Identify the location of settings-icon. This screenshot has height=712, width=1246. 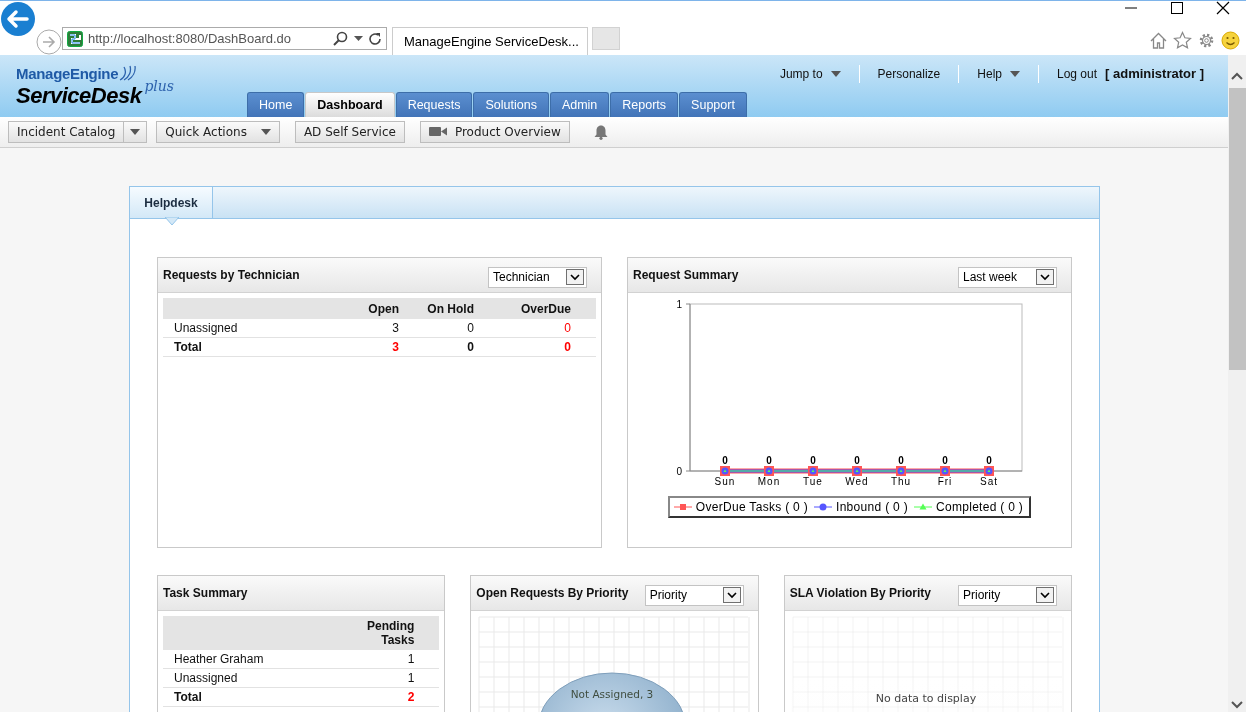
(1206, 40).